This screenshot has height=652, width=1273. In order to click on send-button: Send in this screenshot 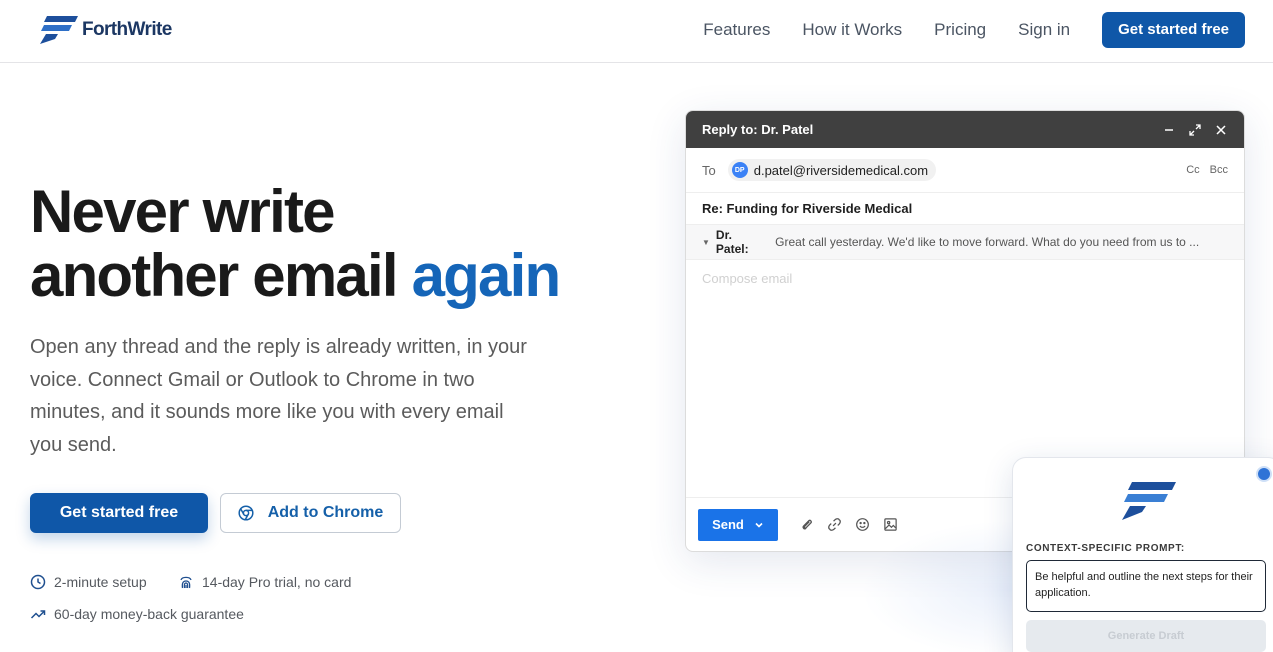, I will do `click(738, 524)`.